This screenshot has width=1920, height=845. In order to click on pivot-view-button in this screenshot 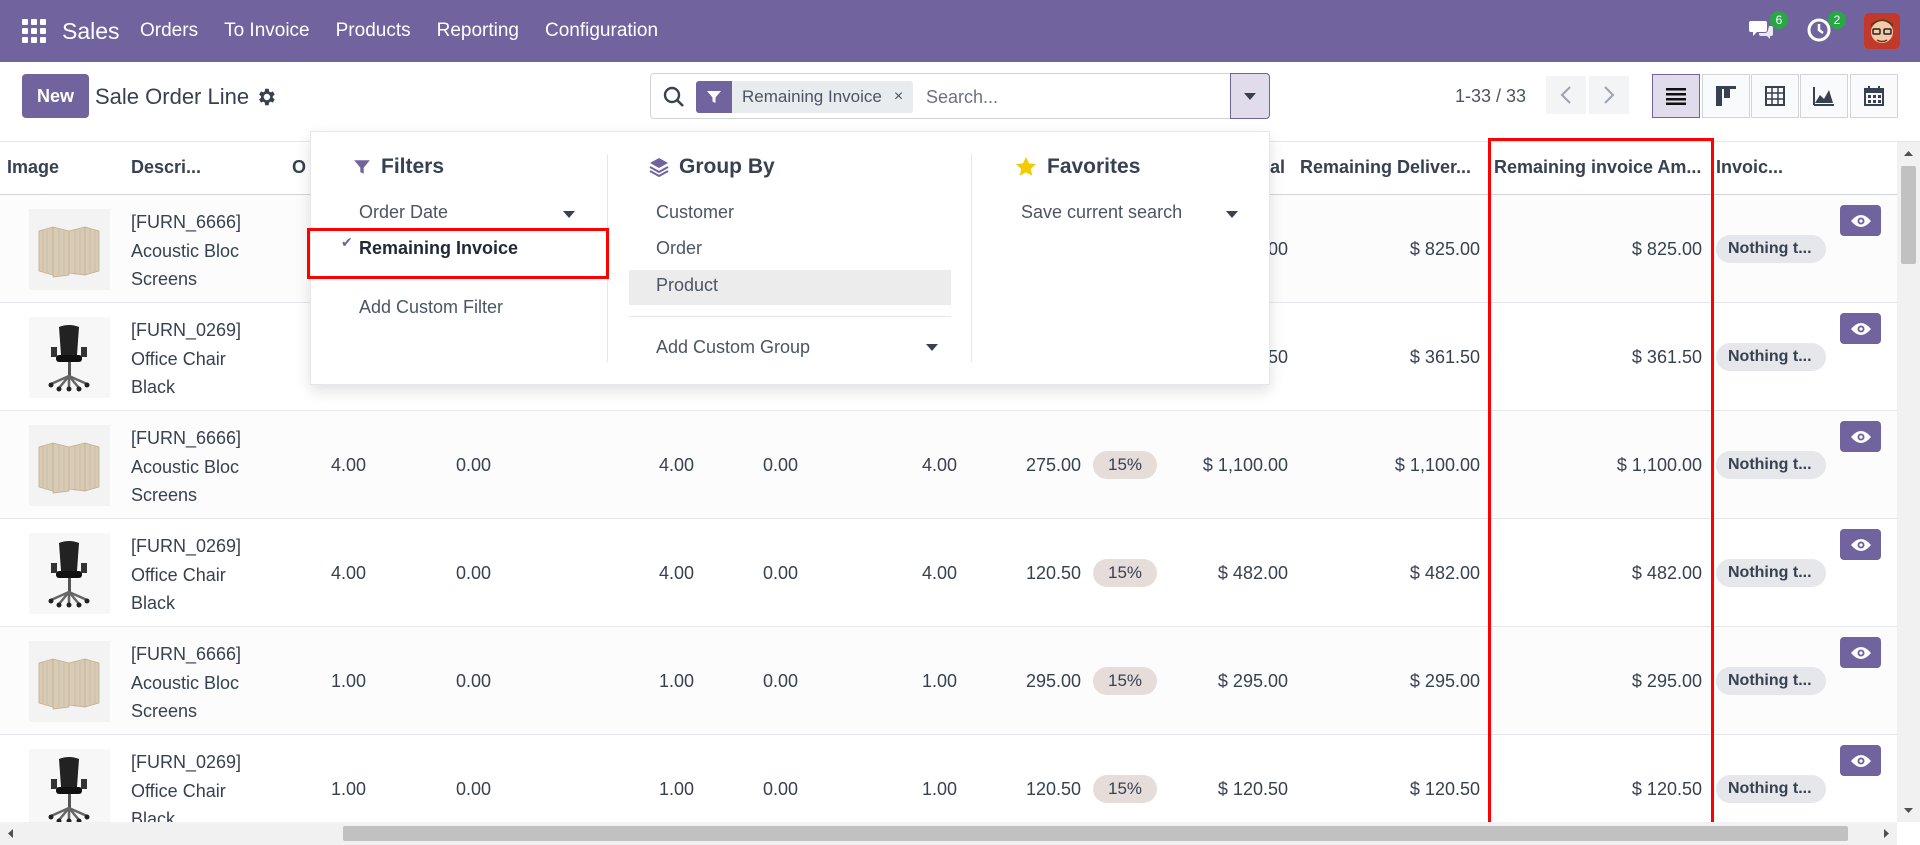, I will do `click(1775, 96)`.